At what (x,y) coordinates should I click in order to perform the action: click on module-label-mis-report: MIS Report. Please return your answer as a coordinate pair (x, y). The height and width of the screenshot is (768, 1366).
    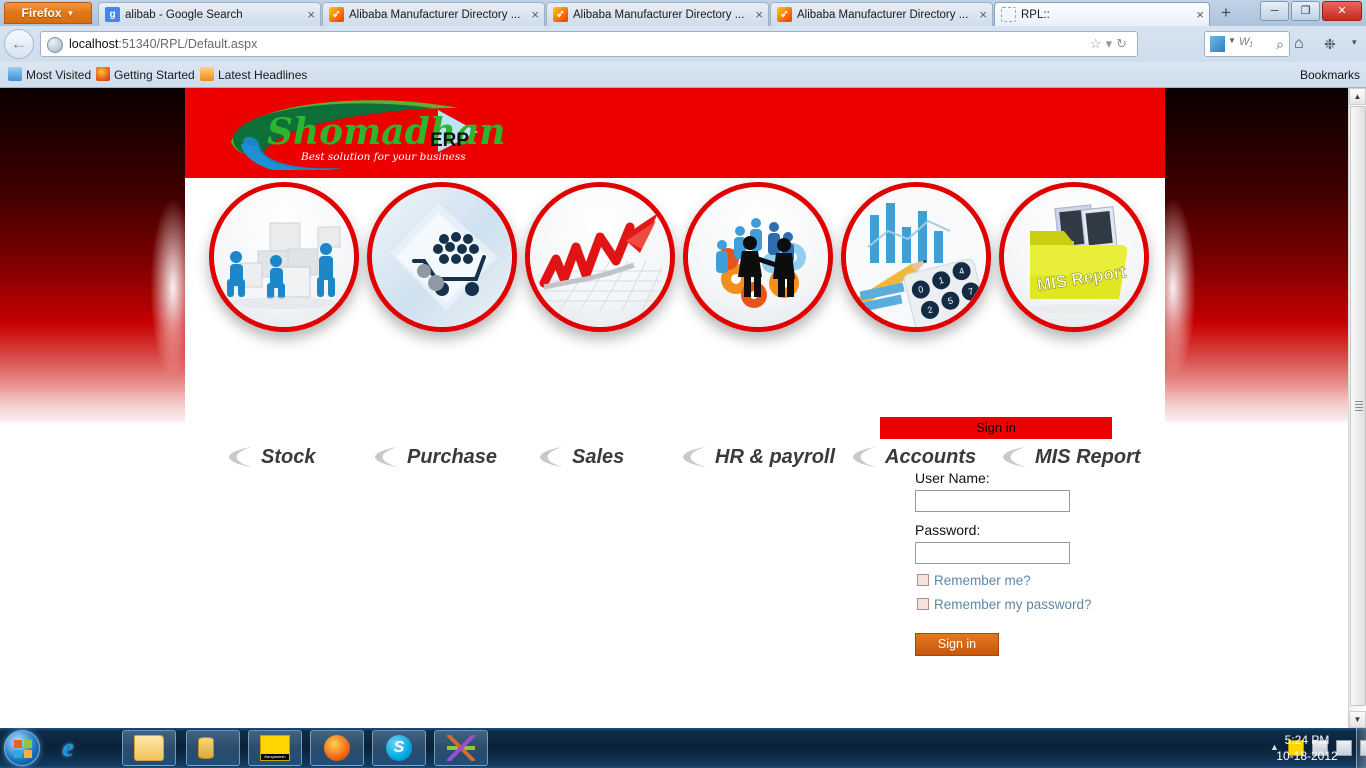
    Looking at the image, I should click on (1098, 457).